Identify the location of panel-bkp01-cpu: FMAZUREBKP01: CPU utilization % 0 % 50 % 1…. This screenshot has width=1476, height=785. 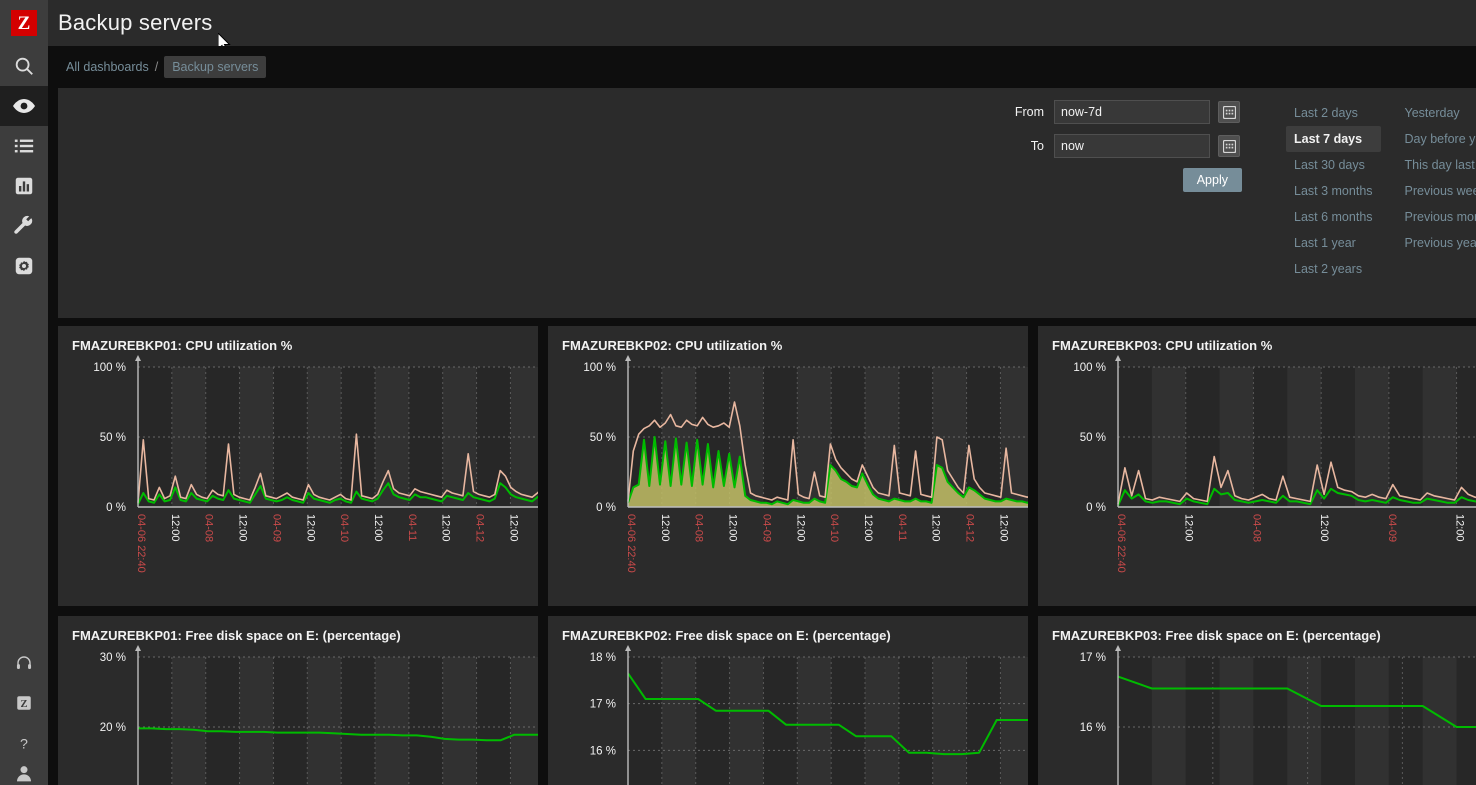
(298, 466).